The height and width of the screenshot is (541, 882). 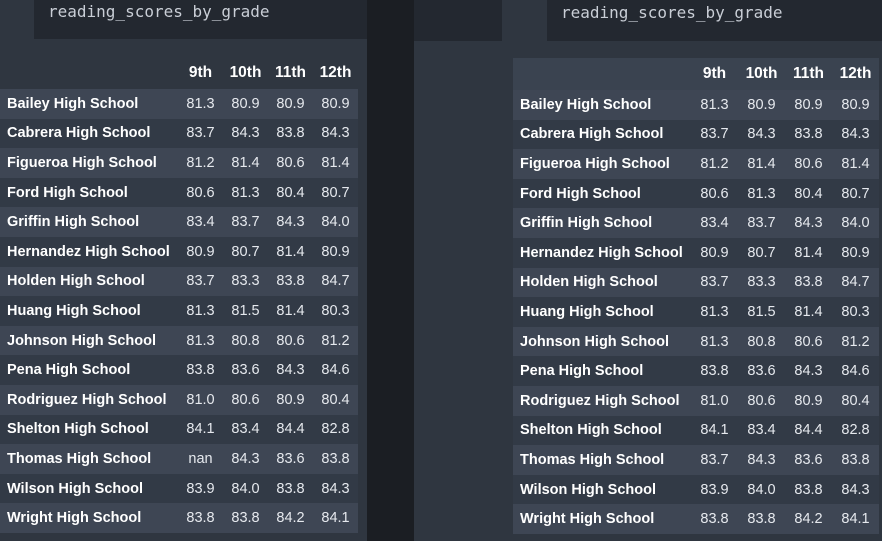 What do you see at coordinates (335, 518) in the screenshot?
I see `score-cell: 84.1` at bounding box center [335, 518].